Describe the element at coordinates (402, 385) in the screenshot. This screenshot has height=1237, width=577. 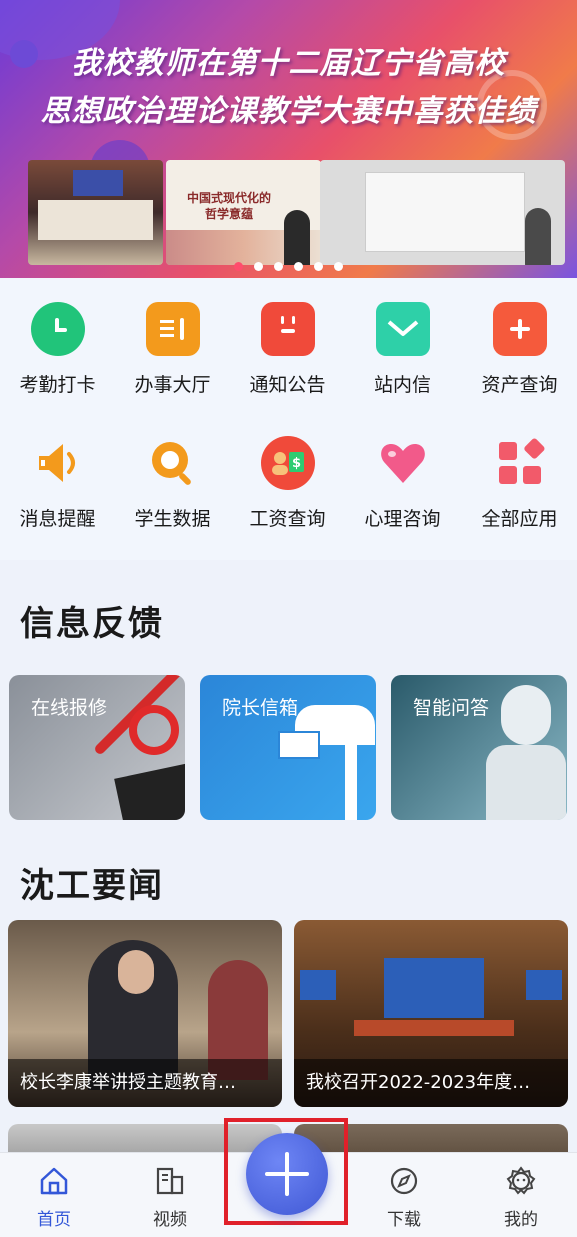
I see `app-label: 站内信` at that location.